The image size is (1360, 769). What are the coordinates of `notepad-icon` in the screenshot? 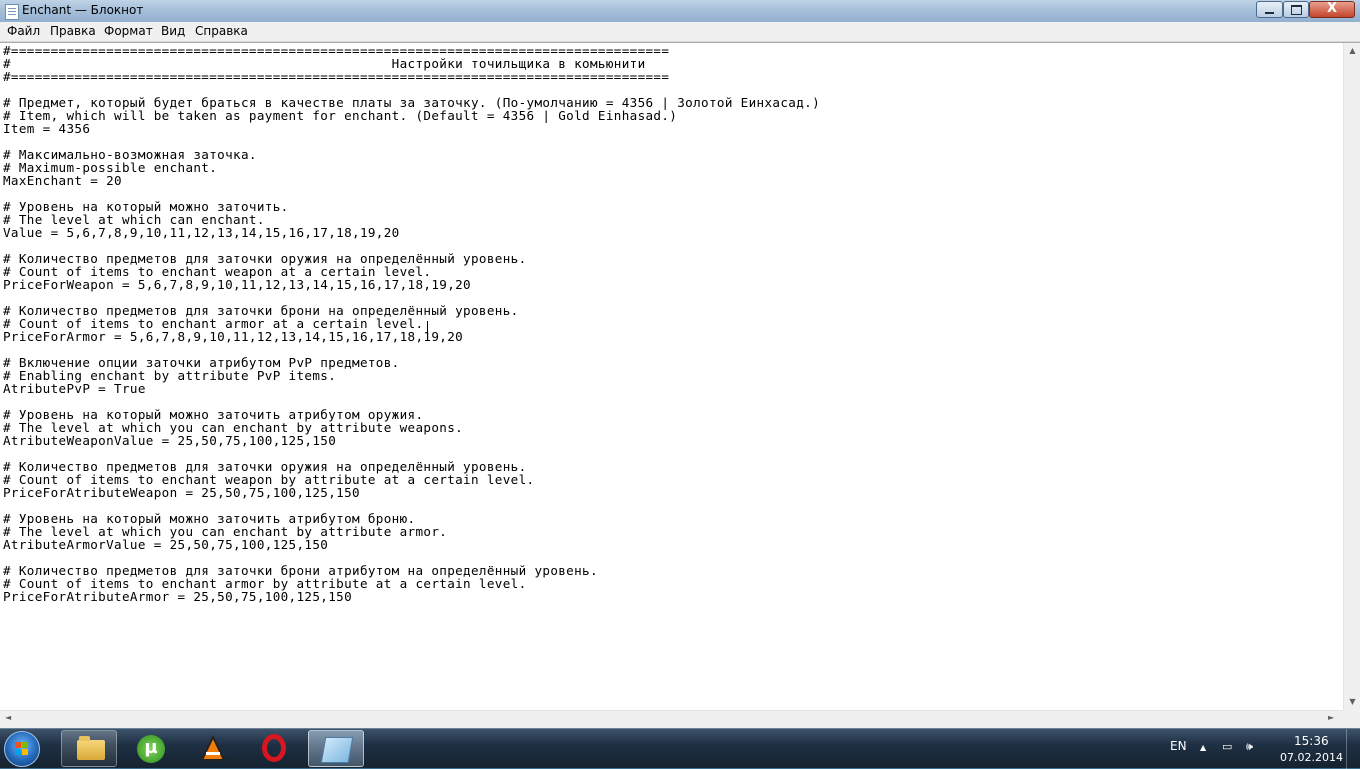 It's located at (337, 750).